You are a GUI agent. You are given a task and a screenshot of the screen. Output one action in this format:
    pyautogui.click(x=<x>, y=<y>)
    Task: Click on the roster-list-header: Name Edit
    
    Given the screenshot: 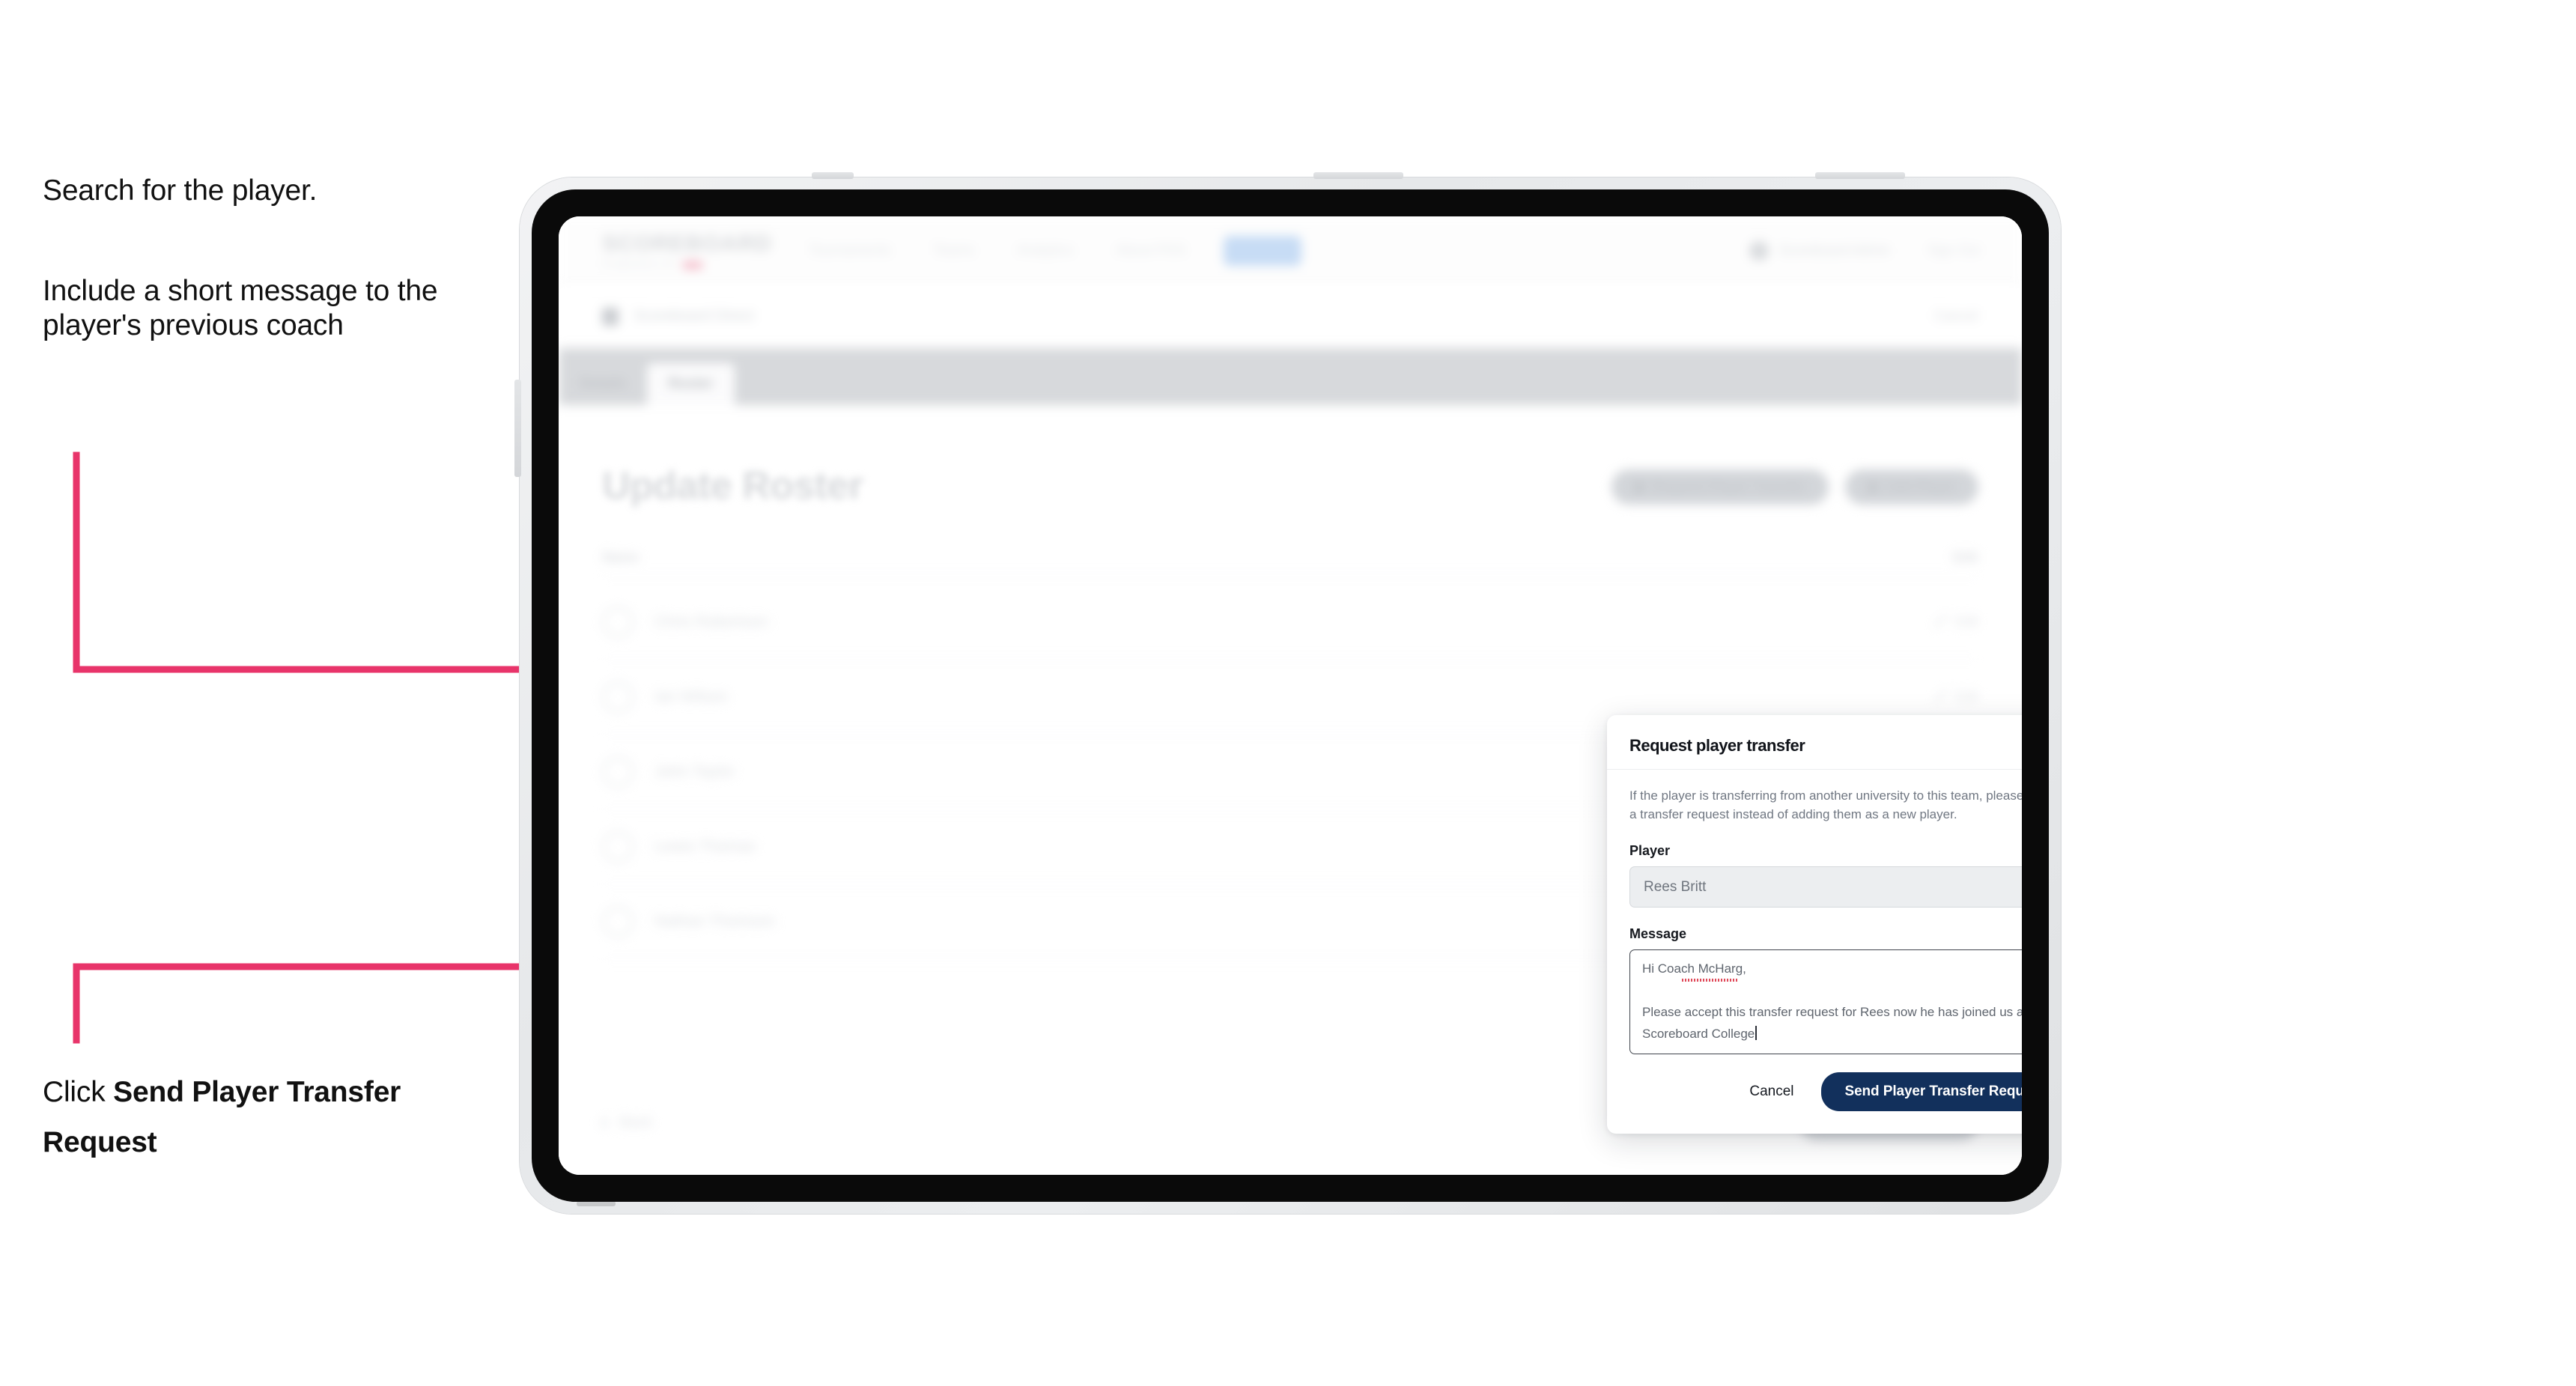 What is the action you would take?
    pyautogui.click(x=1290, y=564)
    